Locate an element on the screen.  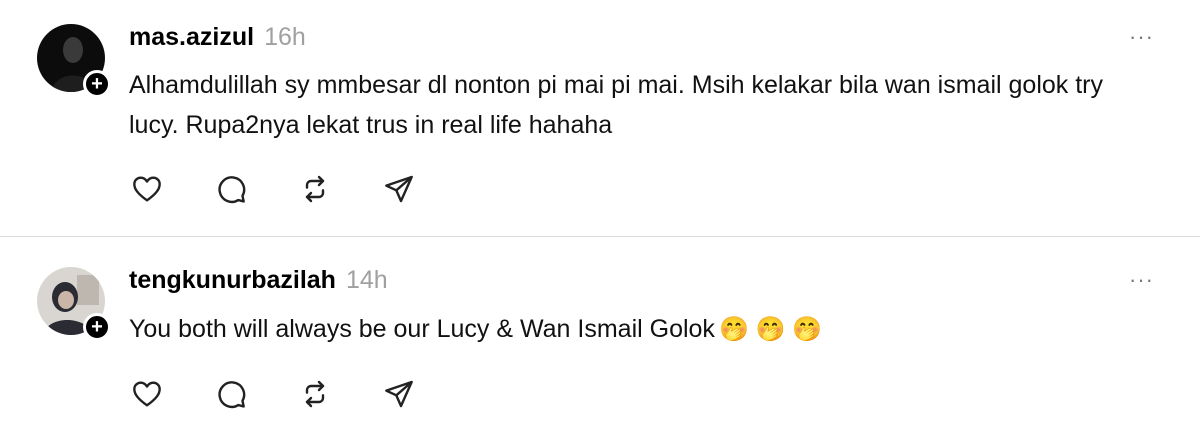
comment-header: mas.azizul 16h is located at coordinates (217, 37).